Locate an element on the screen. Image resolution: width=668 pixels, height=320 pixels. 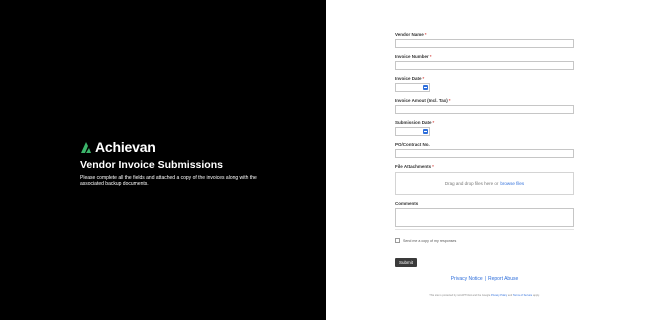
invoice-amount-field: Invoice Amout (Incl. Tax)* is located at coordinates (484, 106).